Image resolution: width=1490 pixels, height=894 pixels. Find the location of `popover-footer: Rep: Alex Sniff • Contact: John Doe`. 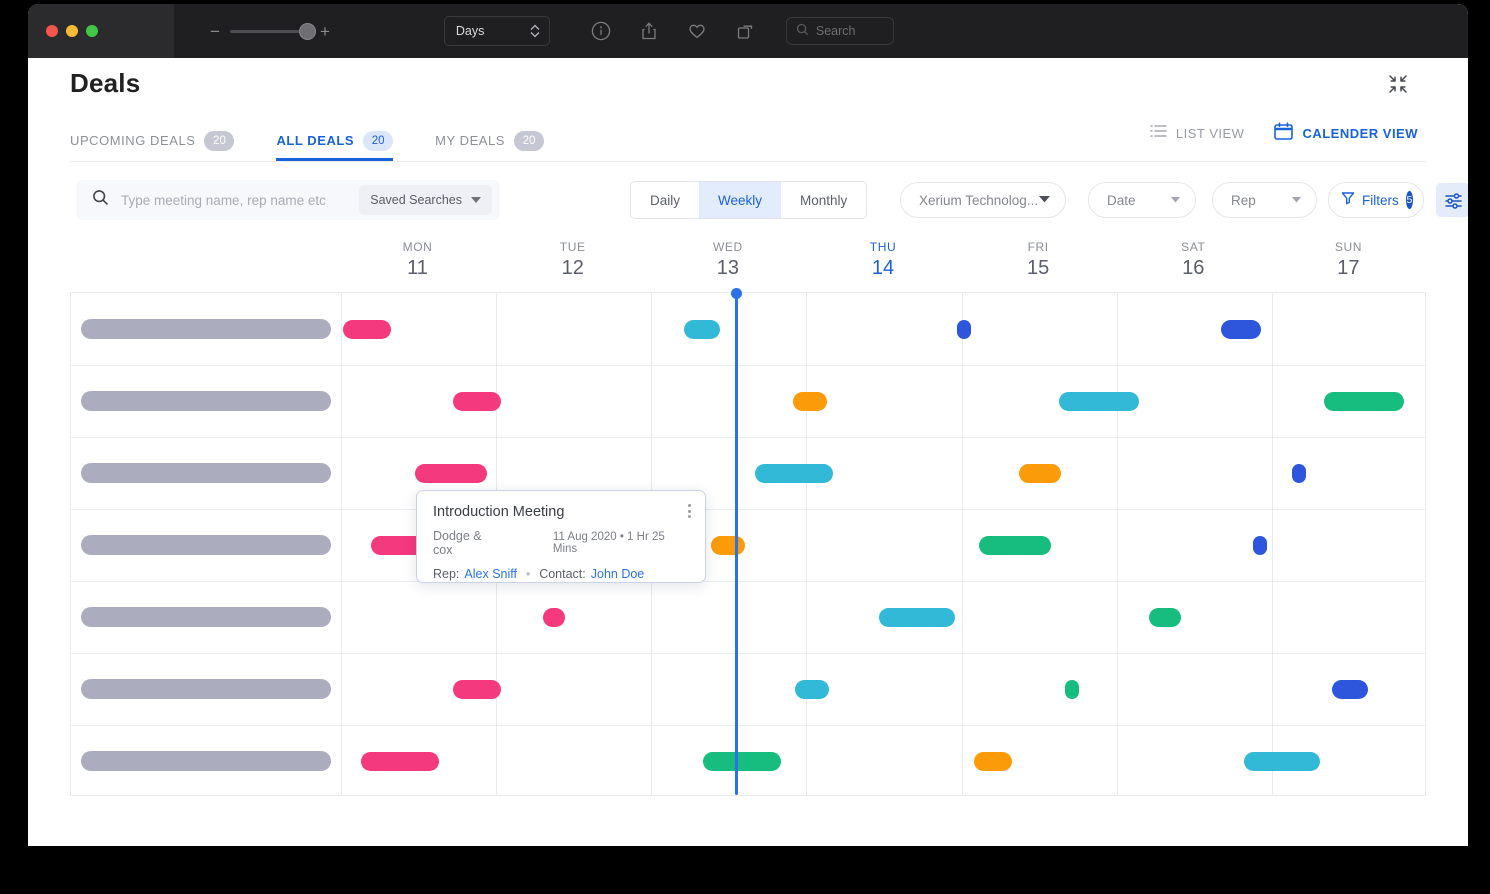

popover-footer: Rep: Alex Sniff • Contact: John Doe is located at coordinates (561, 574).